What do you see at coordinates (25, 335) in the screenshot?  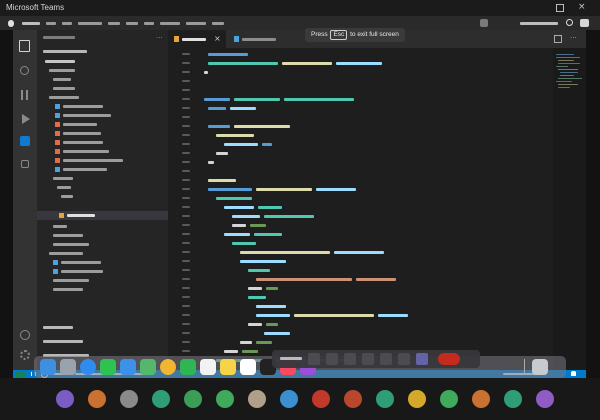 I see `account-icon` at bounding box center [25, 335].